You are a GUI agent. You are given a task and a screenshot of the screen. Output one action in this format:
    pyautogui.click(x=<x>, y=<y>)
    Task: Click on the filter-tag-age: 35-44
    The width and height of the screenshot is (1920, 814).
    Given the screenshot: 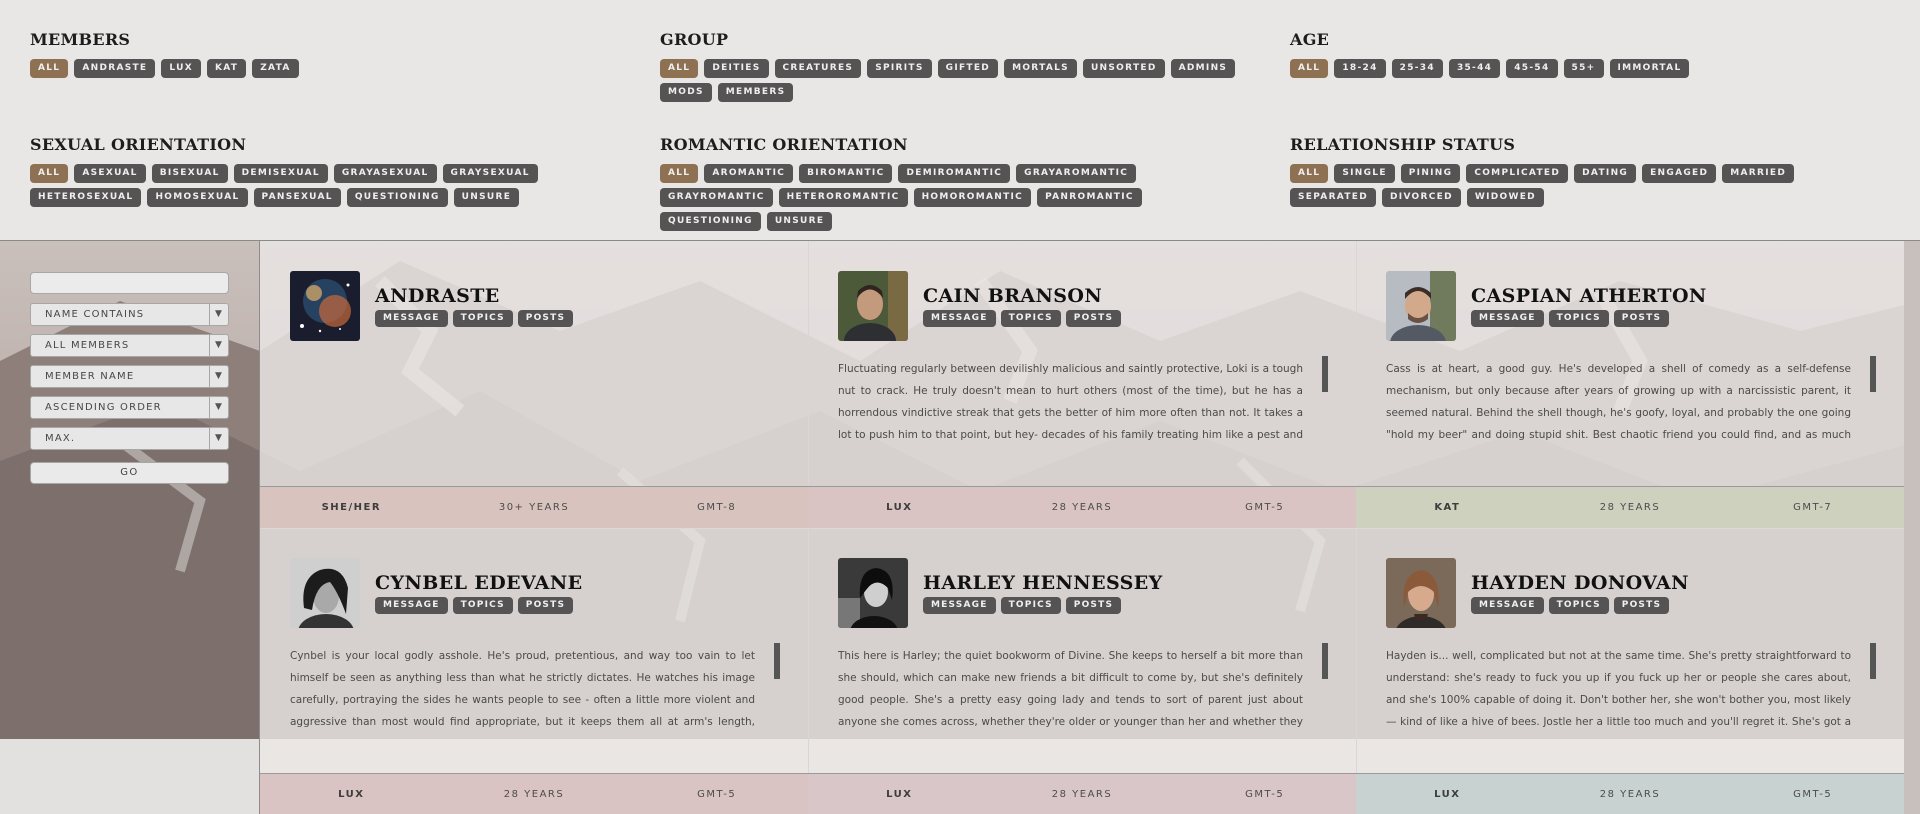 What is the action you would take?
    pyautogui.click(x=1474, y=68)
    